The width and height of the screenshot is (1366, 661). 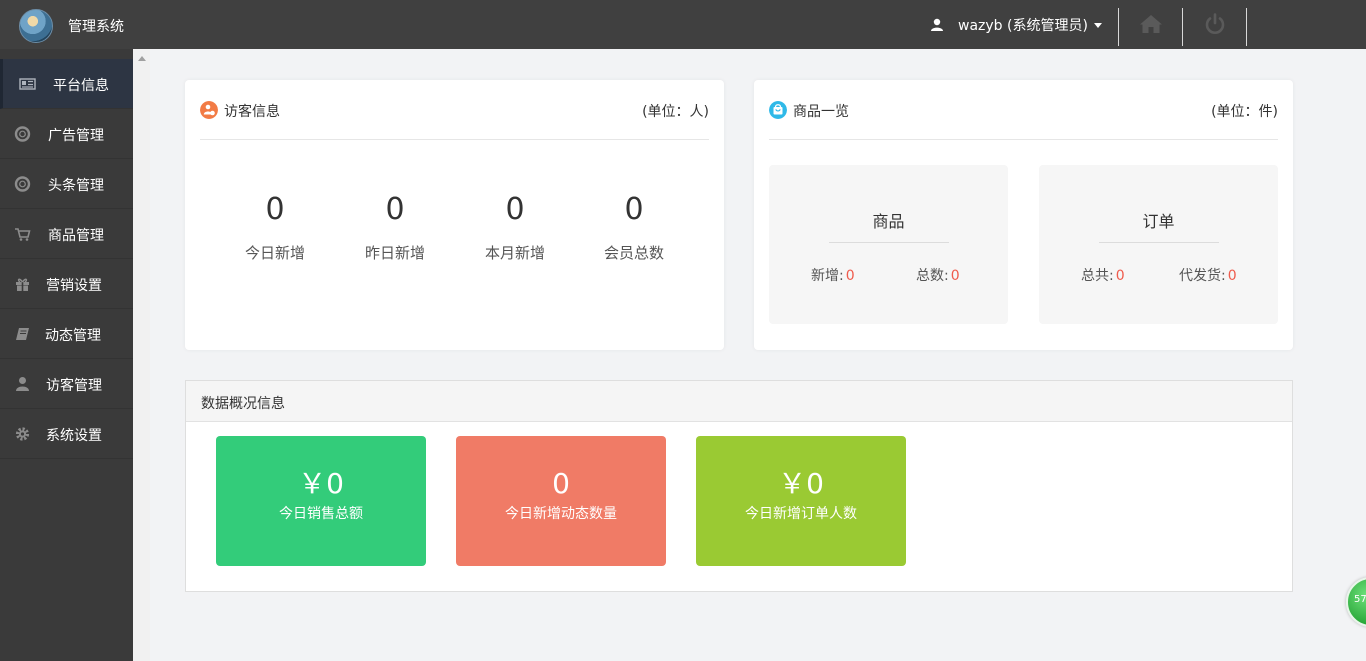 What do you see at coordinates (1202, 276) in the screenshot?
I see `orders-pending-label: 代发货:` at bounding box center [1202, 276].